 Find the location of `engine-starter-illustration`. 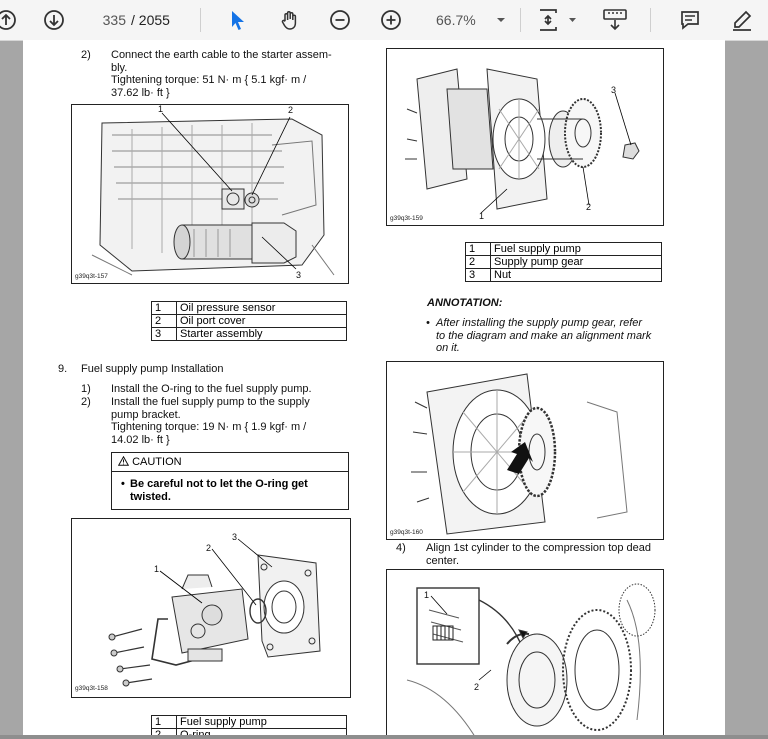

engine-starter-illustration is located at coordinates (213, 194).